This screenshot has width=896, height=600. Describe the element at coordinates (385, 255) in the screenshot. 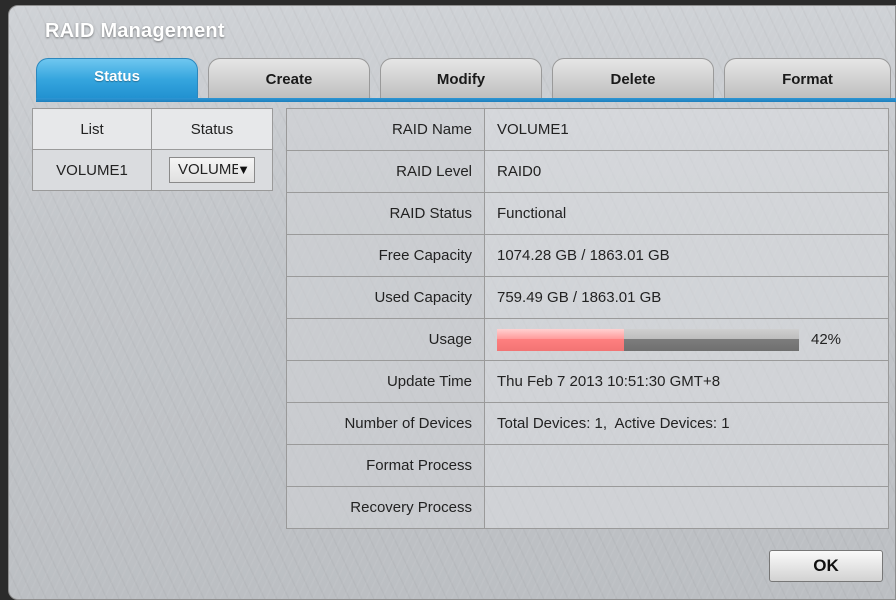

I see `free-capacity-label: Free Capacity` at that location.